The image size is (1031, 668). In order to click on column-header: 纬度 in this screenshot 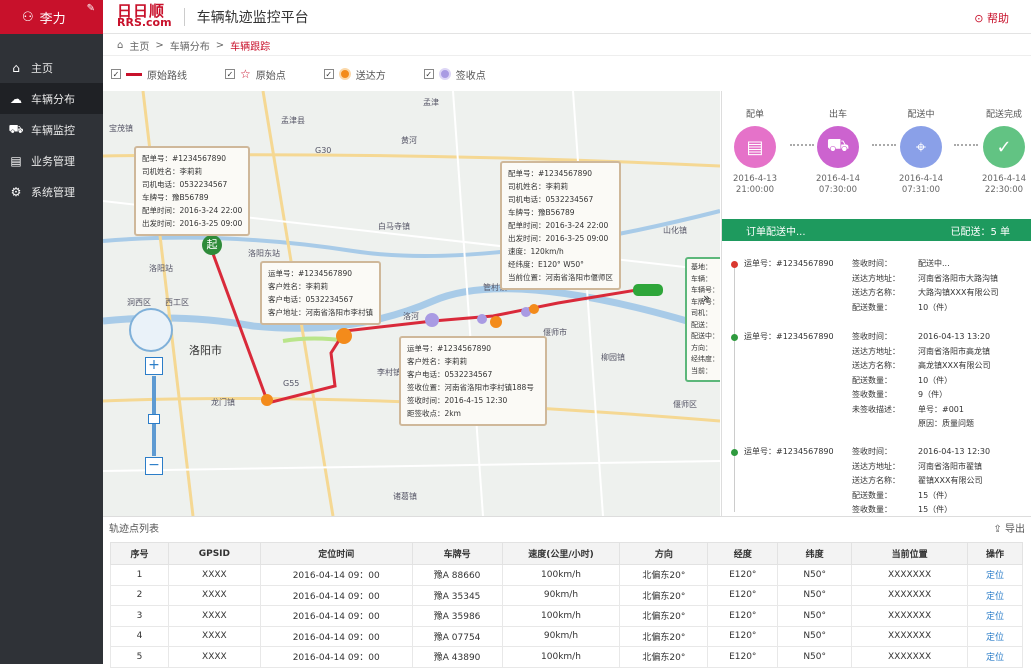, I will do `click(815, 553)`.